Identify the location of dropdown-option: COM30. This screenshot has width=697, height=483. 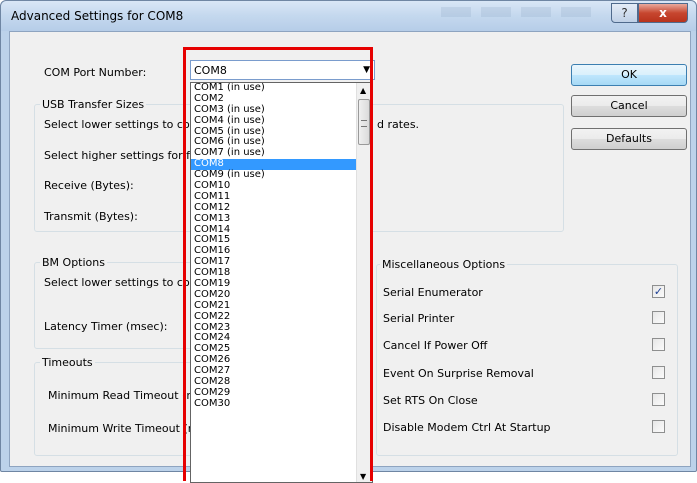
(273, 404).